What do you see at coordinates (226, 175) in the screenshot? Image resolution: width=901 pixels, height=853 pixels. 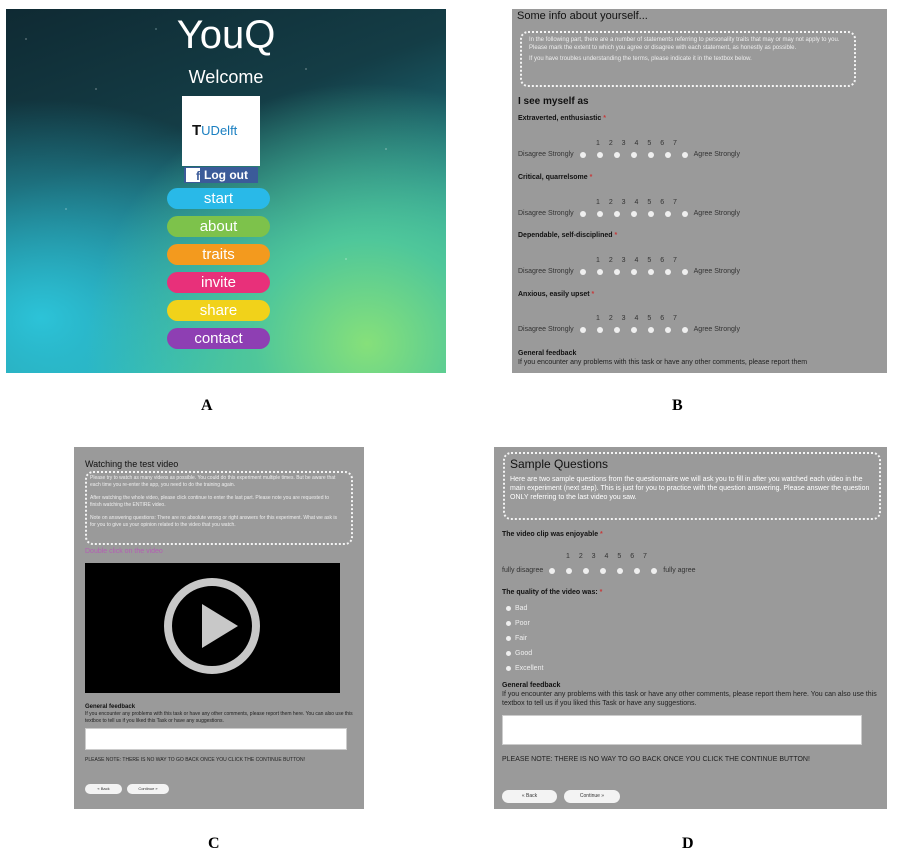 I see `logout-label: Log out` at bounding box center [226, 175].